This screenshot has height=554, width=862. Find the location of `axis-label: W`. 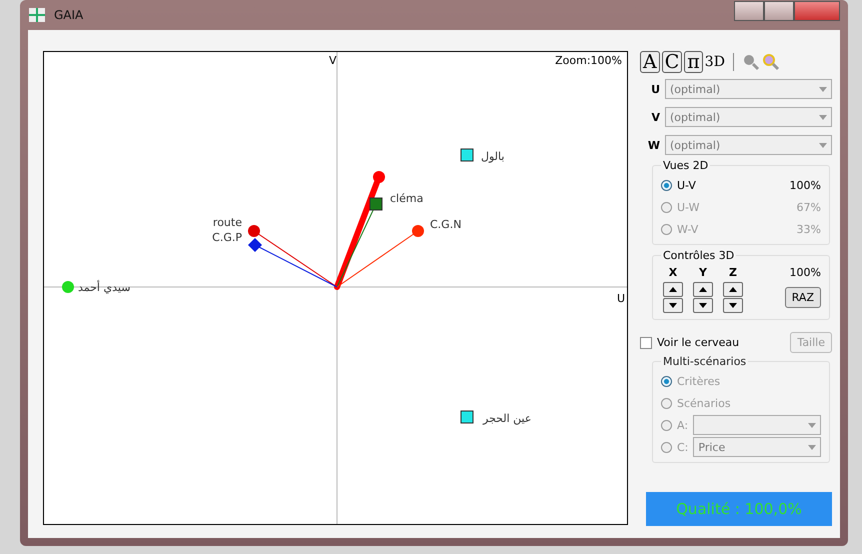

axis-label: W is located at coordinates (653, 145).